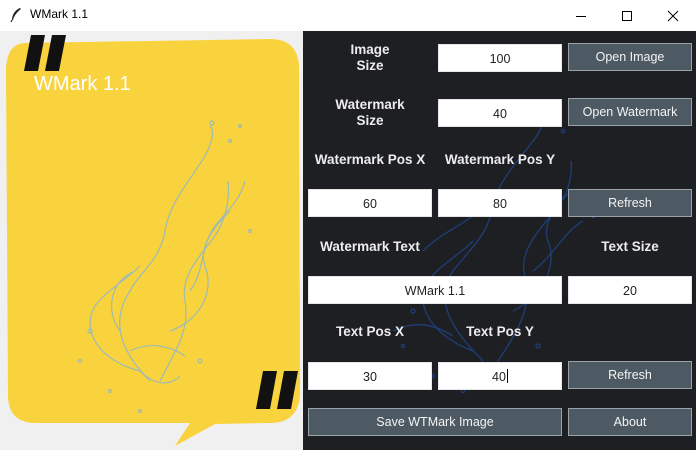 The width and height of the screenshot is (696, 450). Describe the element at coordinates (630, 57) in the screenshot. I see `open-image-button: Open Image` at that location.